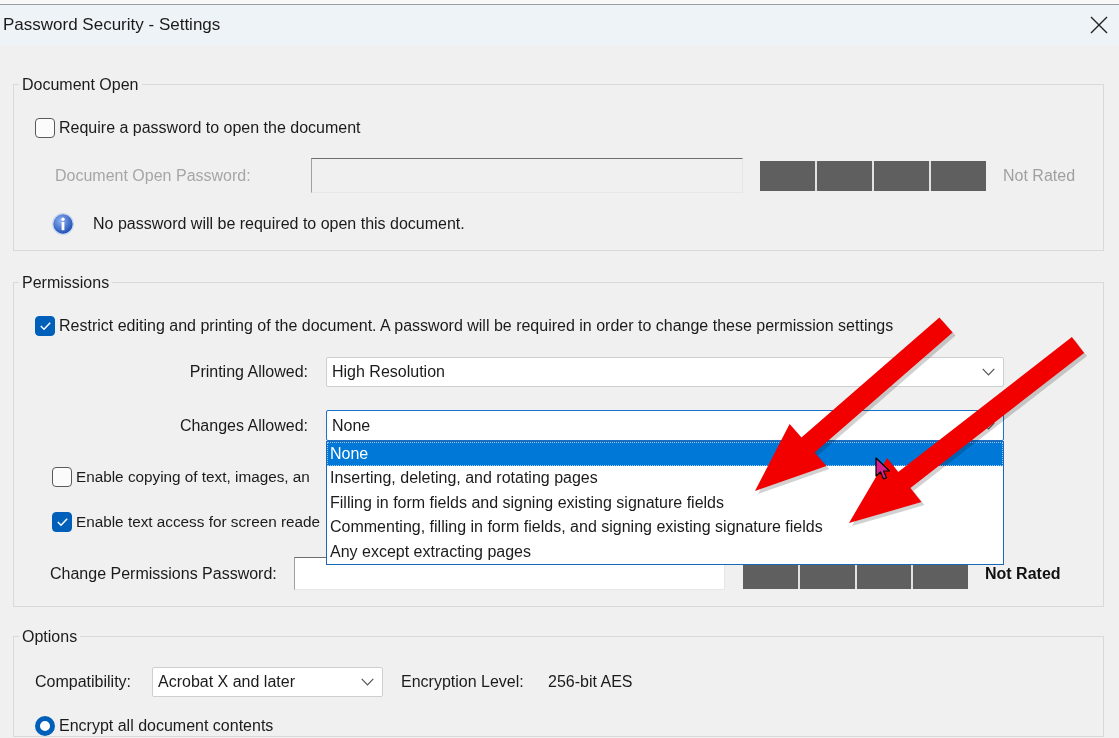 The height and width of the screenshot is (738, 1119). What do you see at coordinates (50, 636) in the screenshot?
I see `group-title: Options` at bounding box center [50, 636].